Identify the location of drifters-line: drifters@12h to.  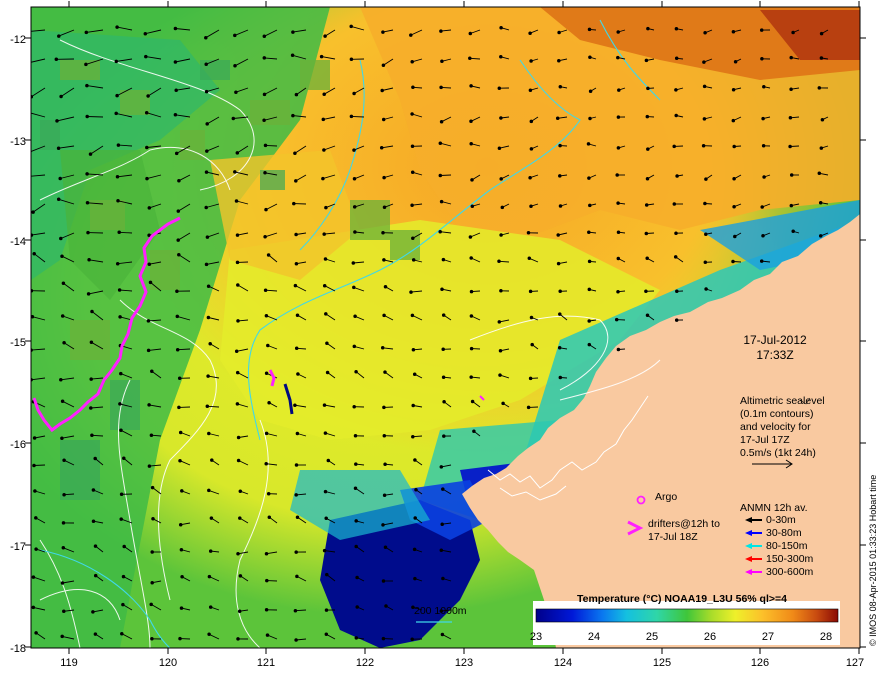
(684, 524).